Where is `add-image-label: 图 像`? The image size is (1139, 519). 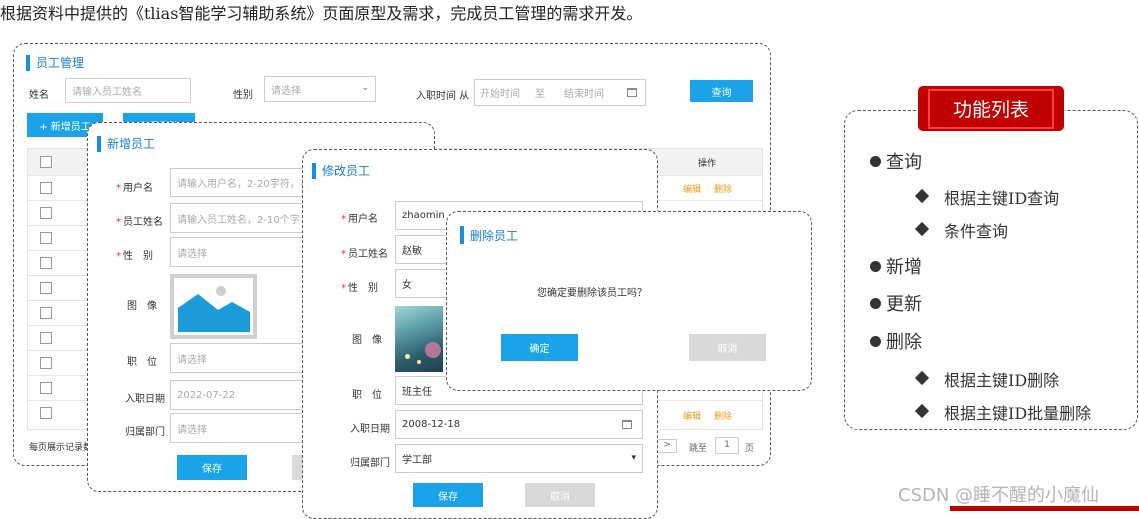 add-image-label: 图 像 is located at coordinates (142, 306).